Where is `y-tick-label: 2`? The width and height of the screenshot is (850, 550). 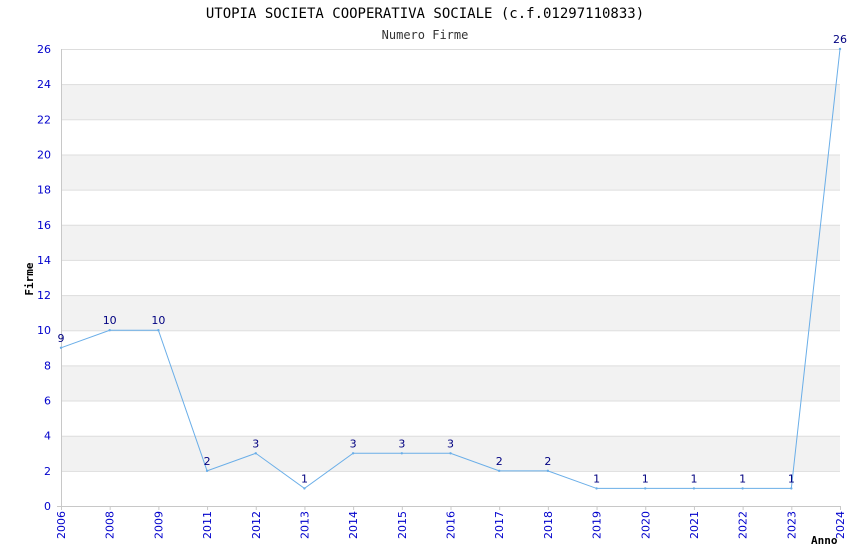 y-tick-label: 2 is located at coordinates (47, 471).